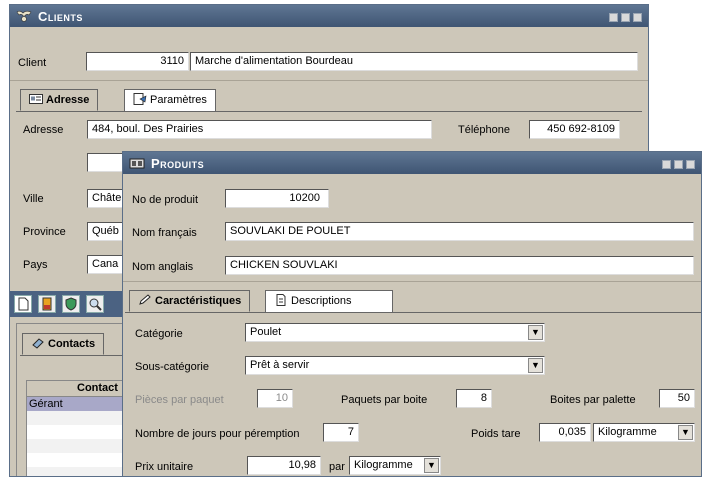 This screenshot has width=702, height=477. I want to click on category-select: Poulet ▼, so click(395, 332).